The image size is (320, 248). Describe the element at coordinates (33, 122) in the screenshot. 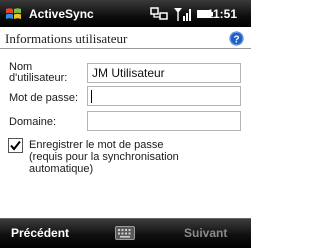

I see `domain-label: Domaine:` at that location.